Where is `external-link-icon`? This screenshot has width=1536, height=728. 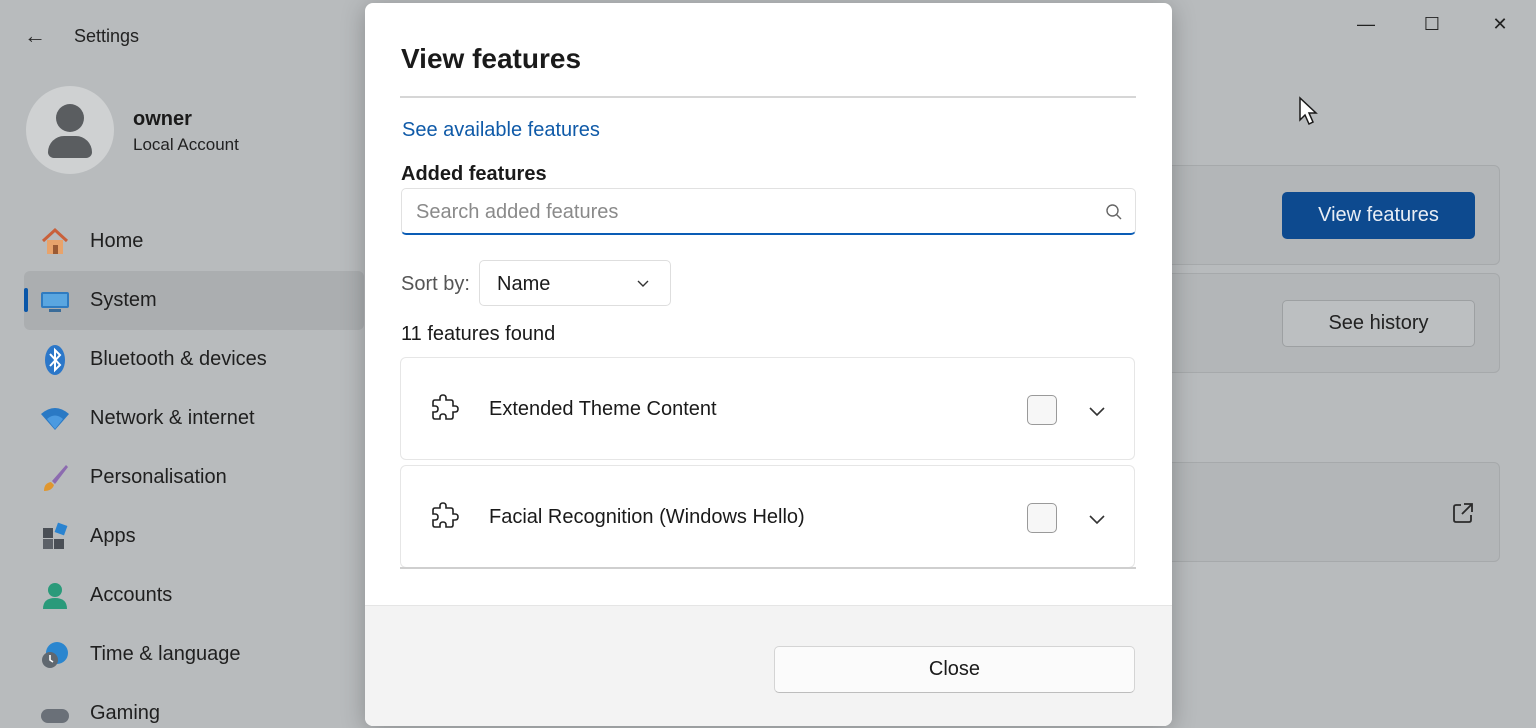 external-link-icon is located at coordinates (1463, 513).